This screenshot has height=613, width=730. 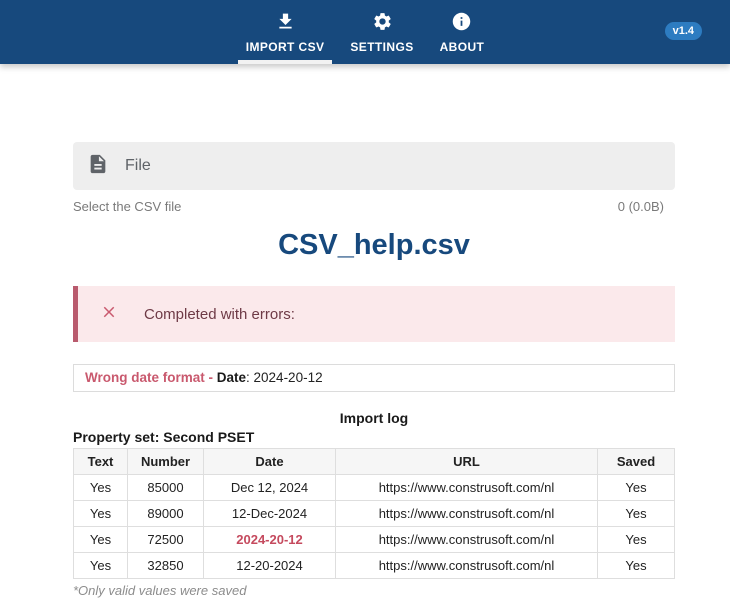 I want to click on cell-number: 72500, so click(x=165, y=539).